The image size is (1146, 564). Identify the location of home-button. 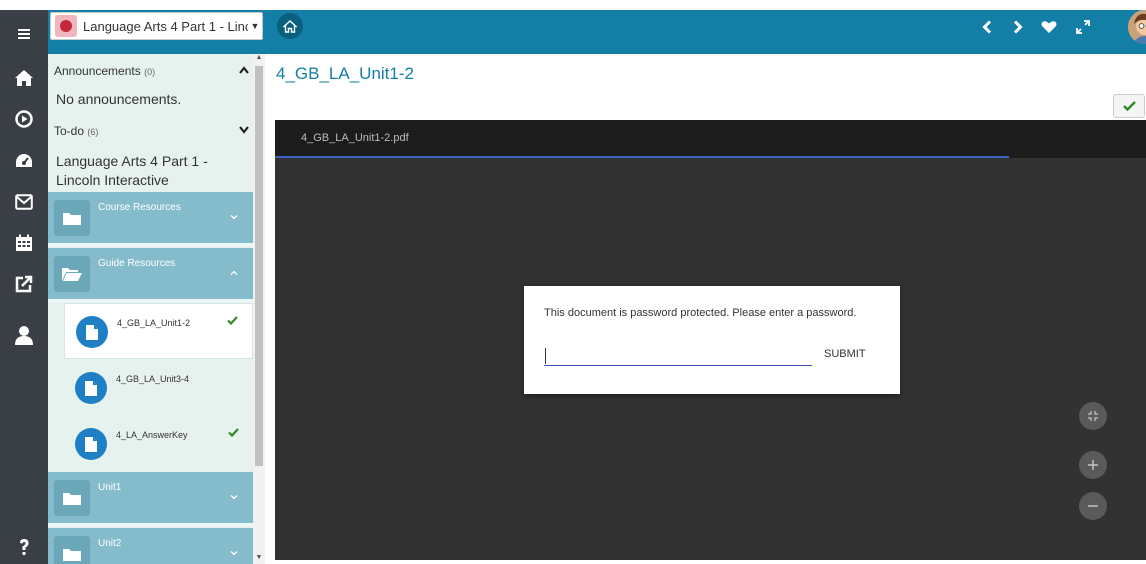
(290, 26).